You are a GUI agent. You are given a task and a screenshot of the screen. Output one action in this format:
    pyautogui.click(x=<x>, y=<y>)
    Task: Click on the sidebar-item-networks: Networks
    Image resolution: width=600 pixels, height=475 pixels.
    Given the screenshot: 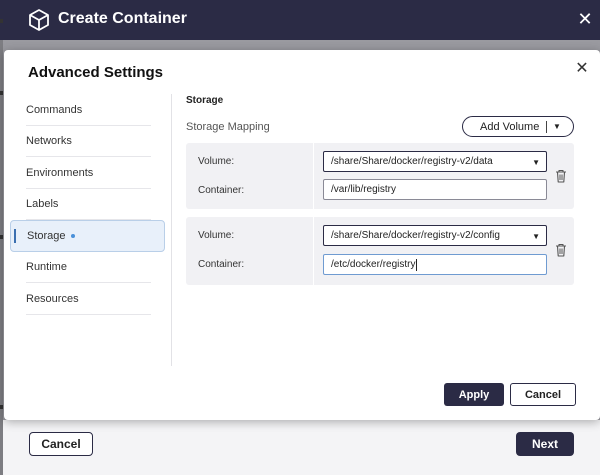 What is the action you would take?
    pyautogui.click(x=87, y=142)
    